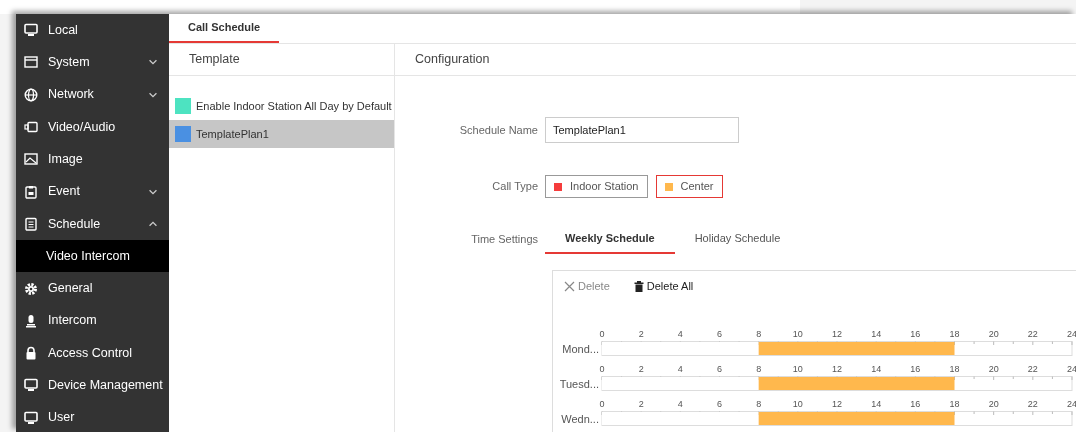 The width and height of the screenshot is (1076, 432). Describe the element at coordinates (638, 286) in the screenshot. I see `trash-icon` at that location.